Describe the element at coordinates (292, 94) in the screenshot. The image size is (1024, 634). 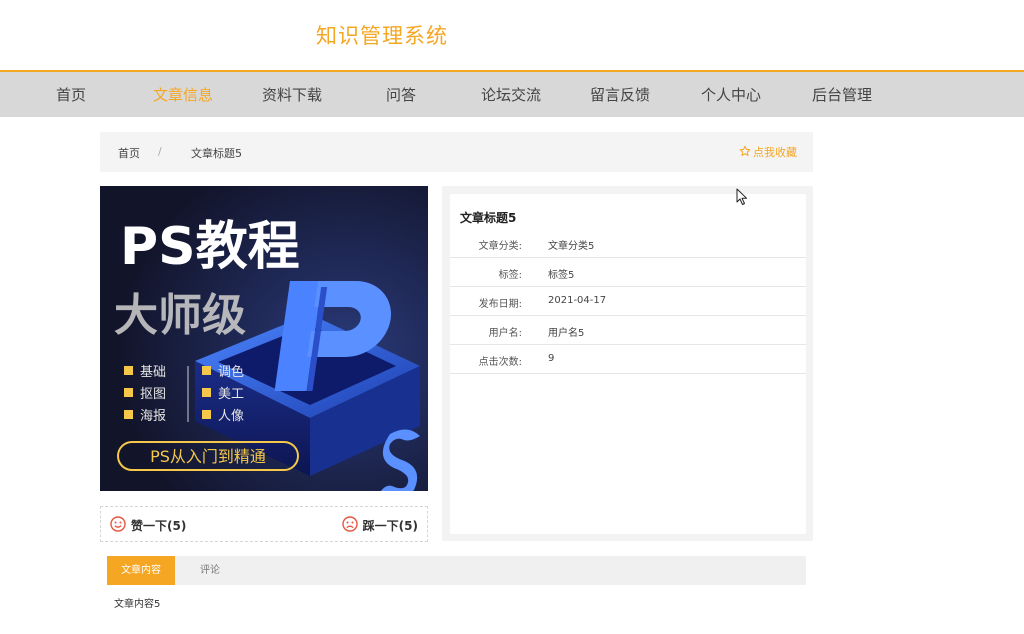
I see `nav-item-downloads: 资料下载` at that location.